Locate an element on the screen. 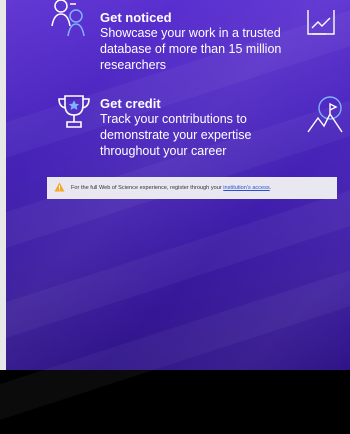 The height and width of the screenshot is (434, 350). people-network-icon is located at coordinates (70, 20).